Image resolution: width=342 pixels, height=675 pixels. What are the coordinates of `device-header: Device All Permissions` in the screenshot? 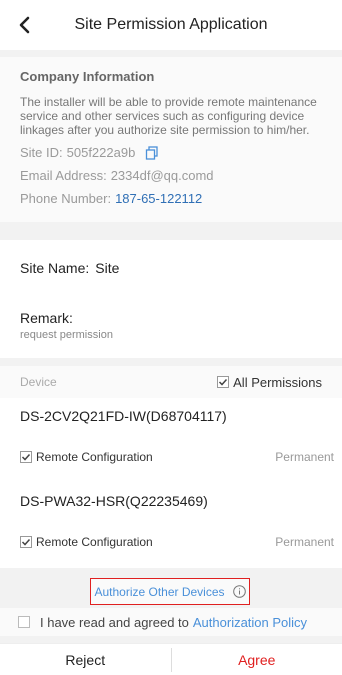 It's located at (171, 382).